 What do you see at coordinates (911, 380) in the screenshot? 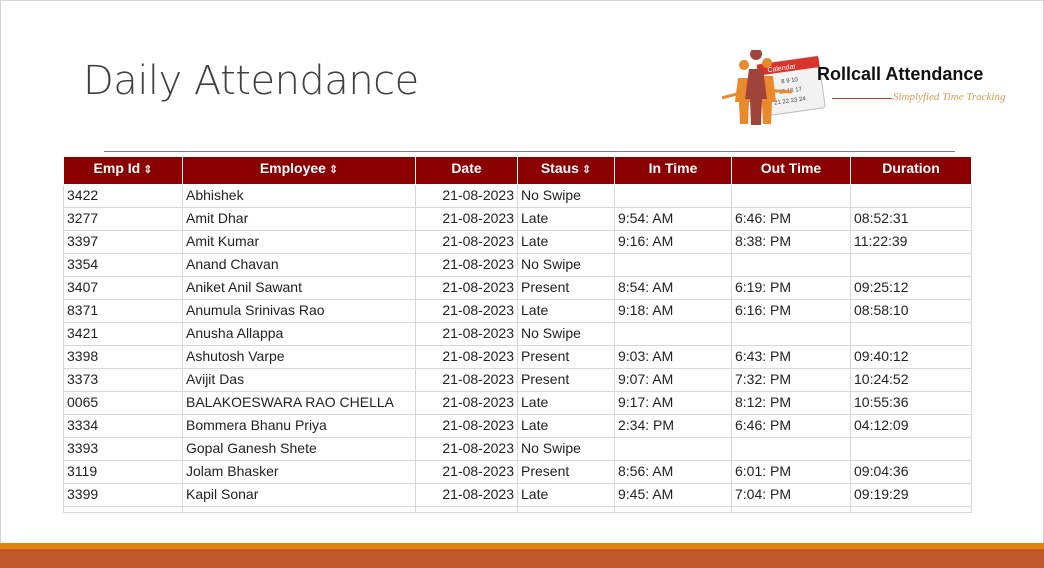
I see `cell-duration: 10:24:52` at bounding box center [911, 380].